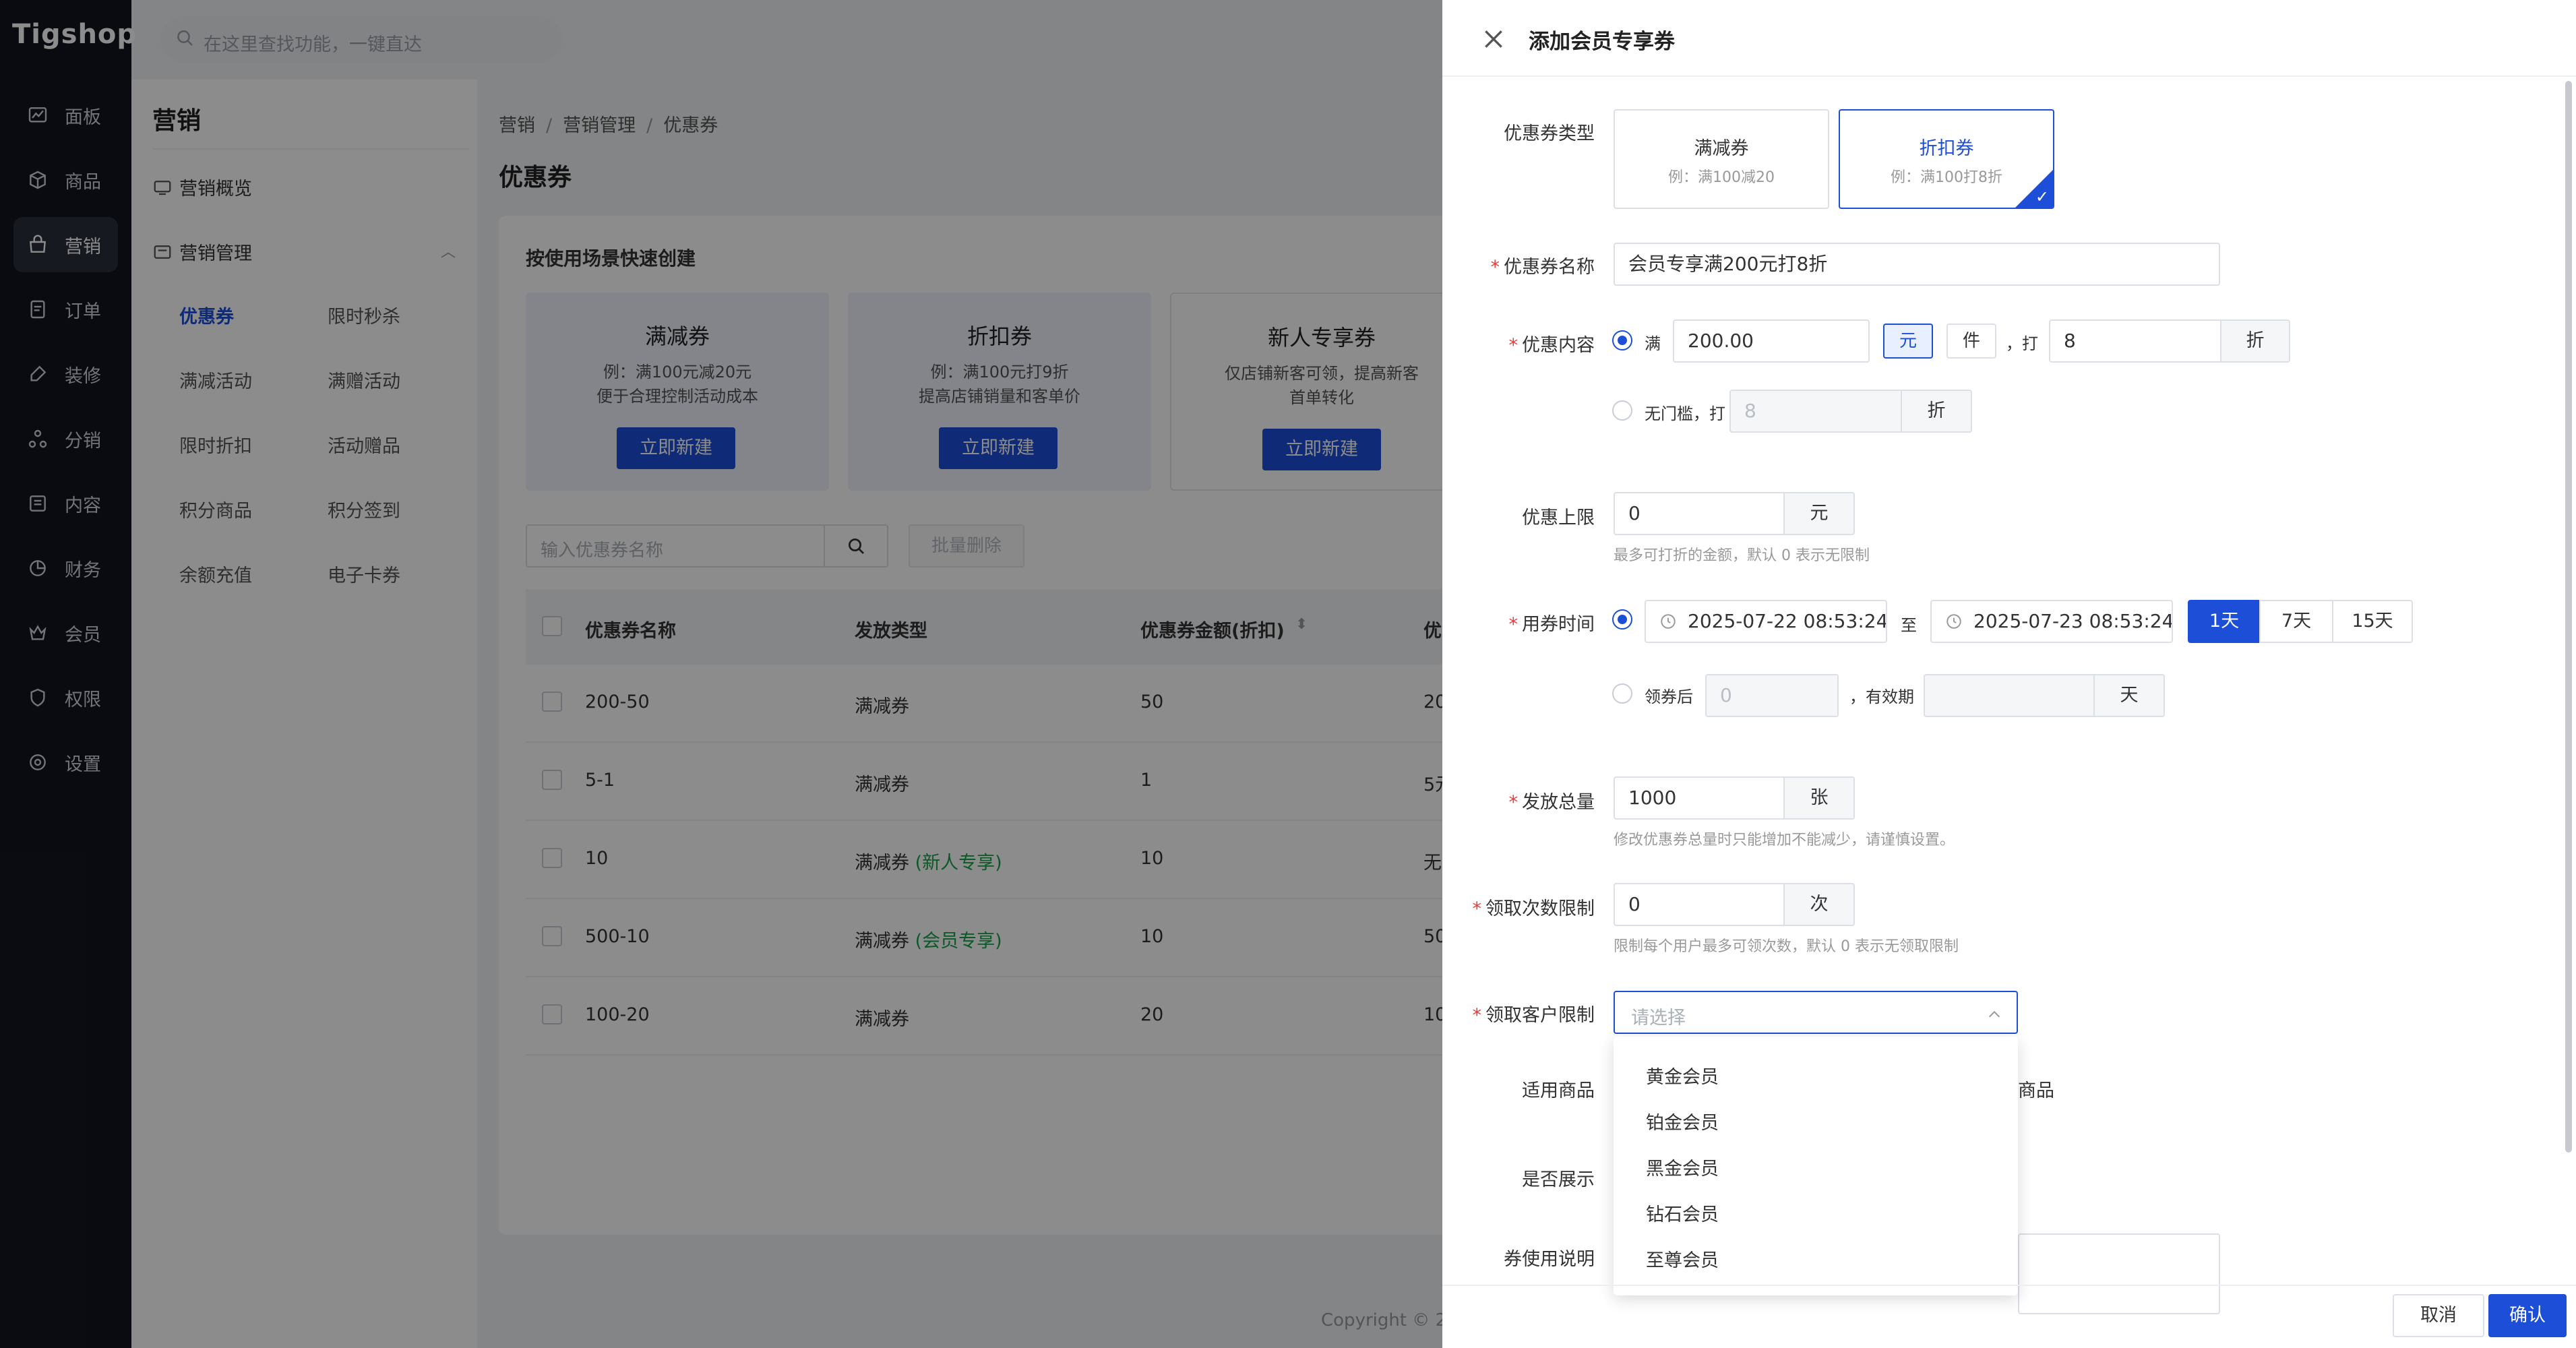  I want to click on scrollbar, so click(2569, 617).